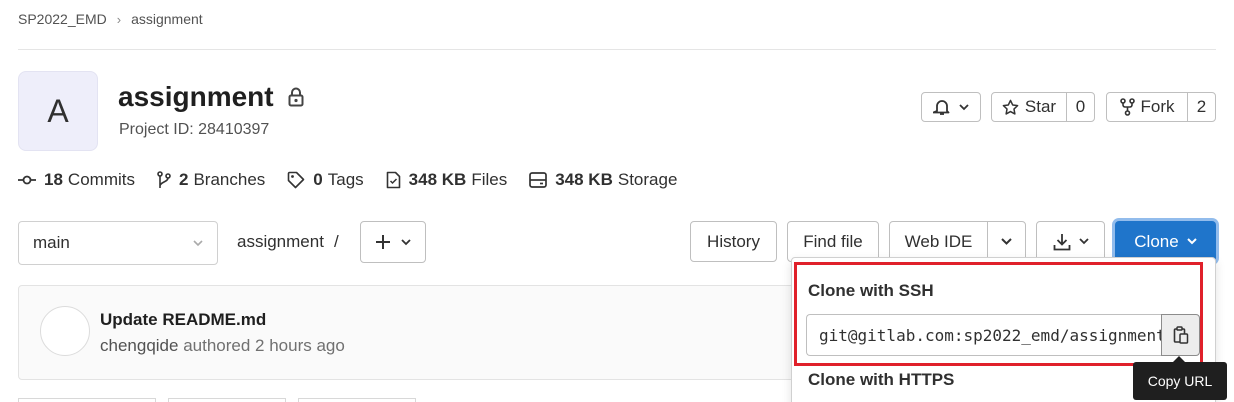  What do you see at coordinates (942, 107) in the screenshot?
I see `bell-icon` at bounding box center [942, 107].